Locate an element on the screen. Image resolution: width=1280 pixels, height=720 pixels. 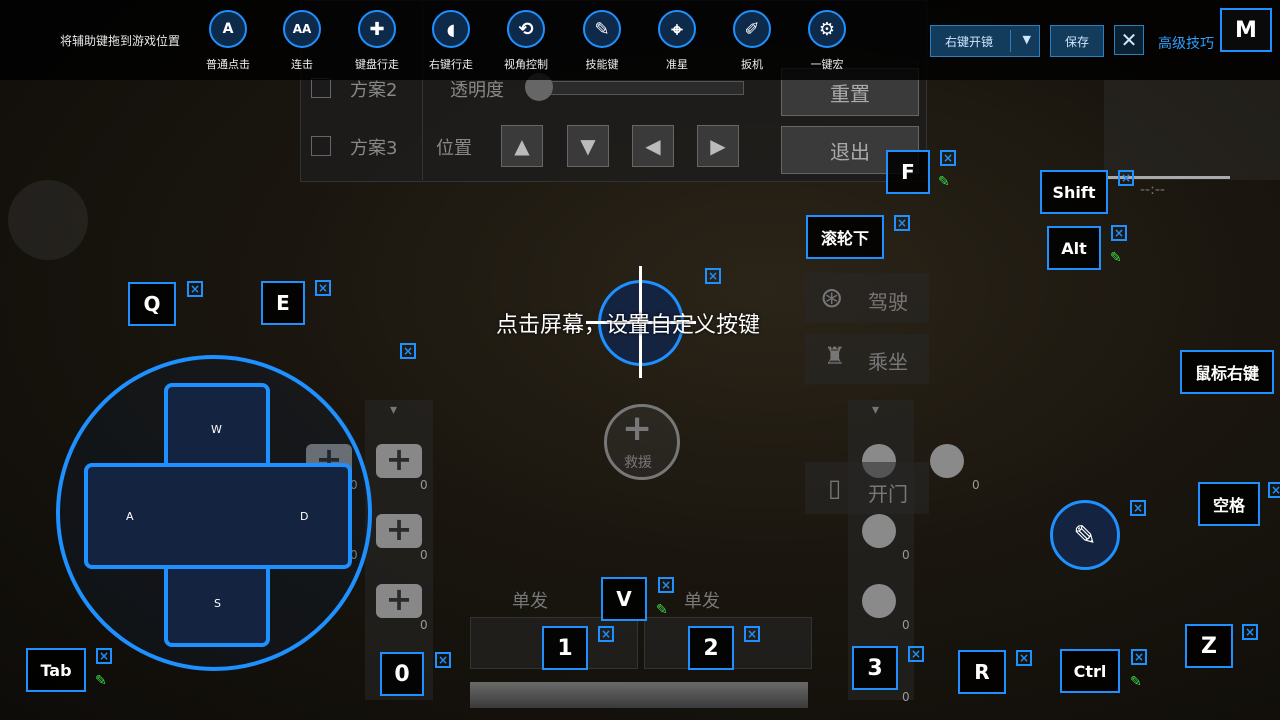
view-rotate-icon: ⟲ is located at coordinates (526, 29).